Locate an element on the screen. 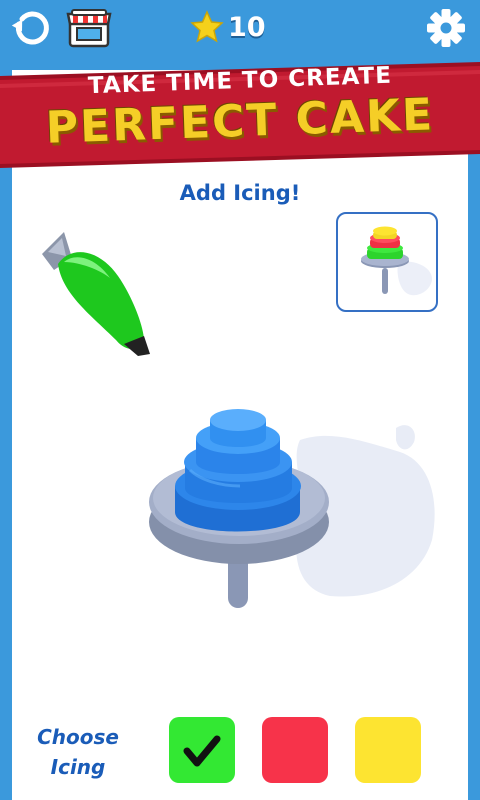 The width and height of the screenshot is (480, 800). icing-swatch-yellow is located at coordinates (388, 750).